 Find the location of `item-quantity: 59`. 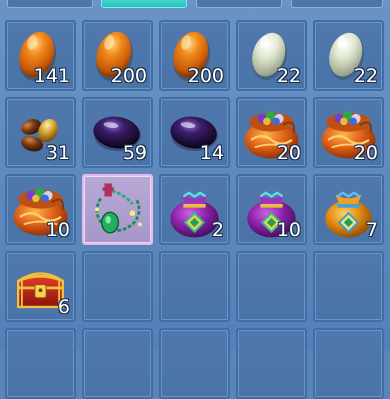

item-quantity: 59 is located at coordinates (134, 153).